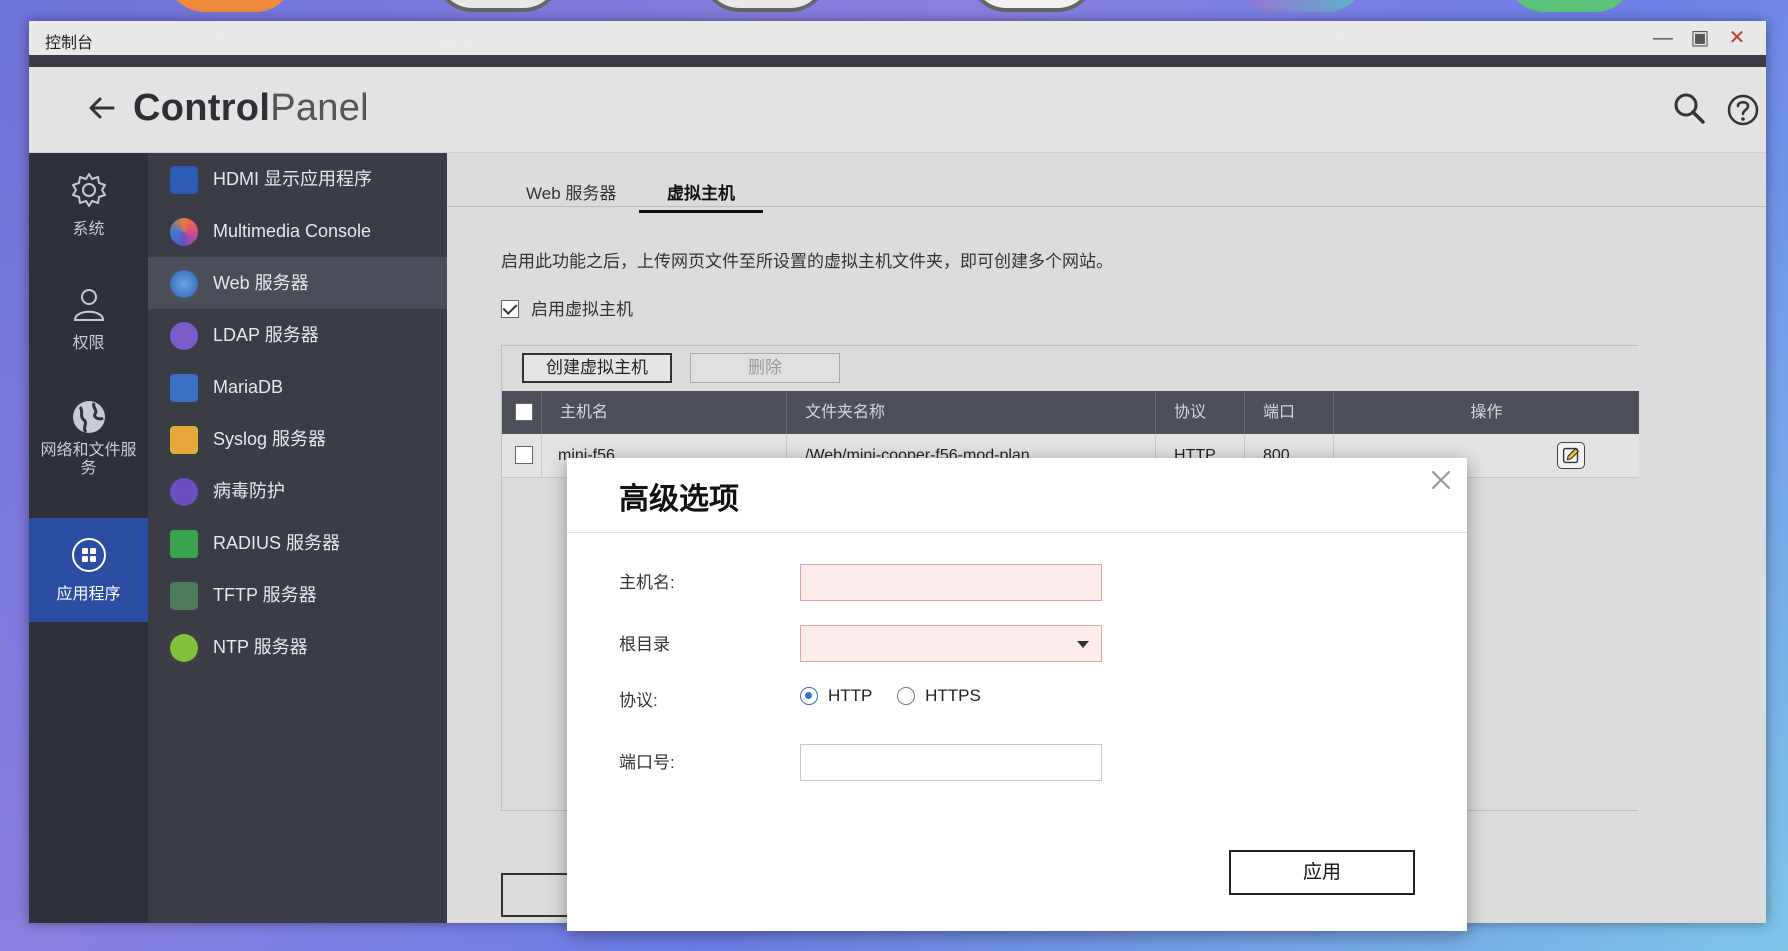 The width and height of the screenshot is (1788, 951). I want to click on submenu-item-hdmi: HDMI 显示应用程序, so click(297, 179).